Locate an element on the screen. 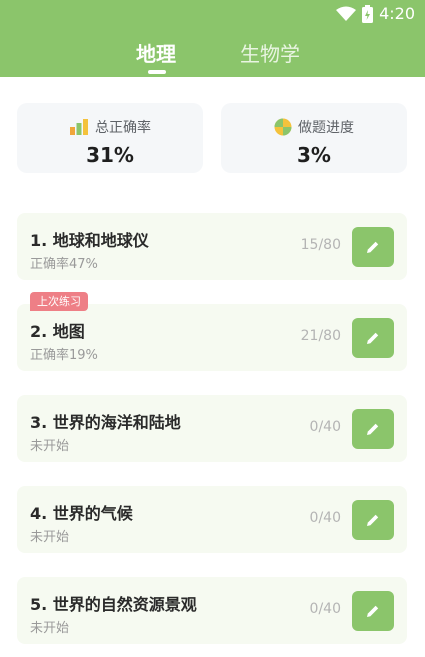  progress-value: 3% is located at coordinates (314, 155).